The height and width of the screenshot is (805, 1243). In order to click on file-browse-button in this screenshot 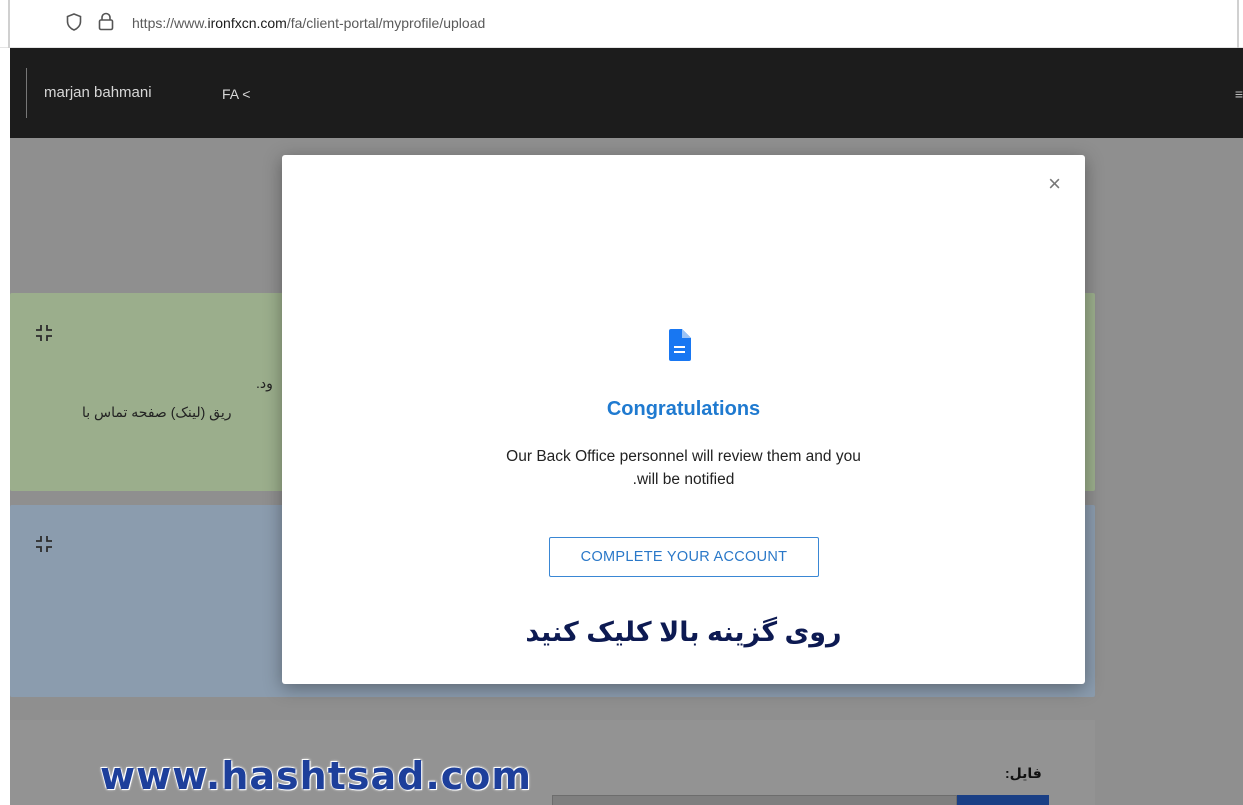, I will do `click(1003, 800)`.